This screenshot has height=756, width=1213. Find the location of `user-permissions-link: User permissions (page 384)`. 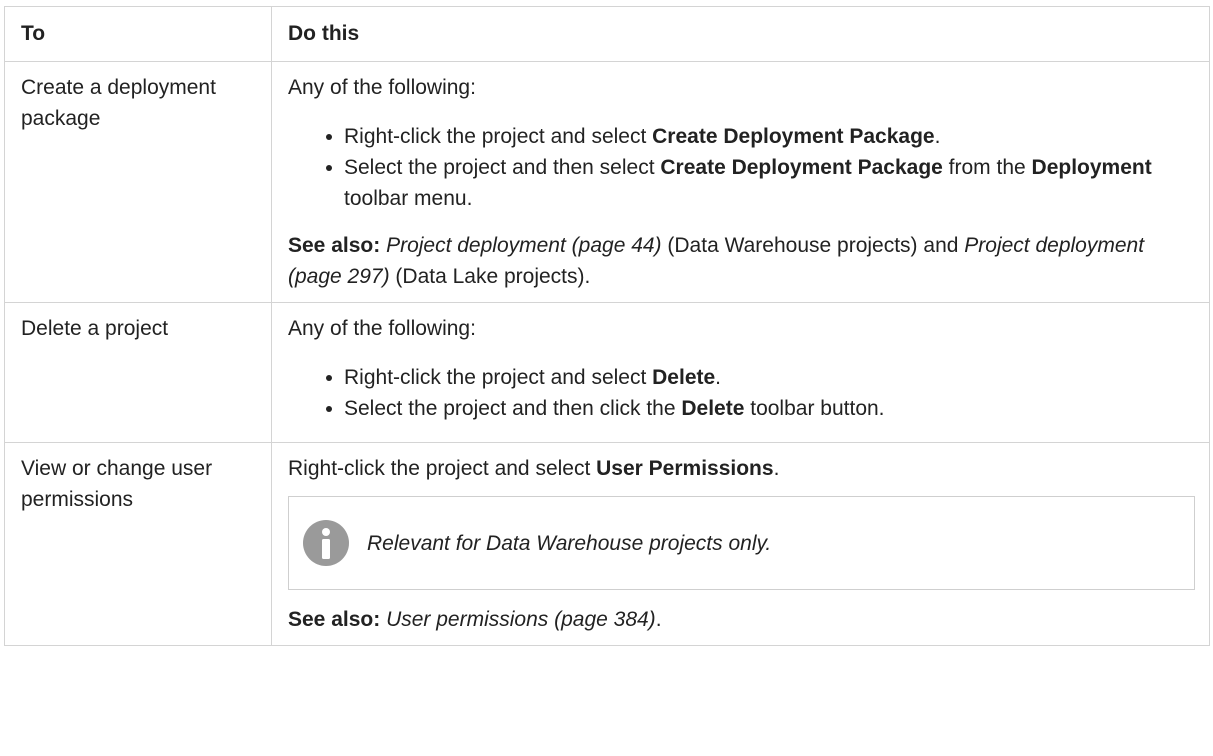

user-permissions-link: User permissions (page 384) is located at coordinates (521, 619).